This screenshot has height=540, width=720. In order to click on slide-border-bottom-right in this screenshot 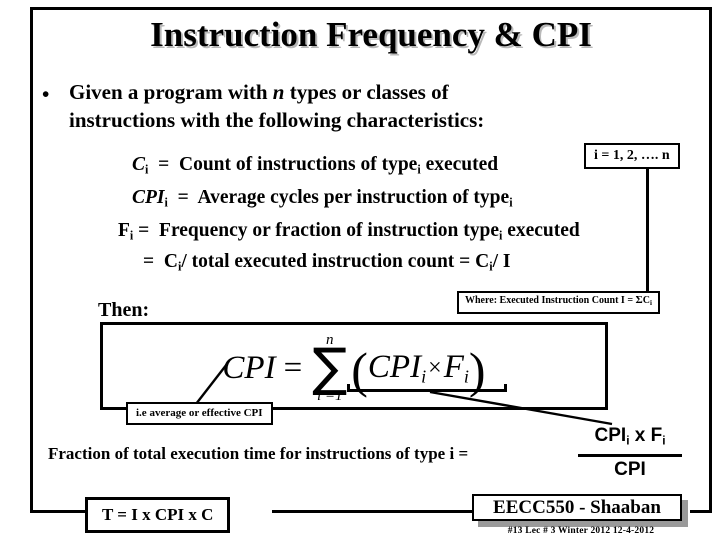, I will do `click(701, 511)`.